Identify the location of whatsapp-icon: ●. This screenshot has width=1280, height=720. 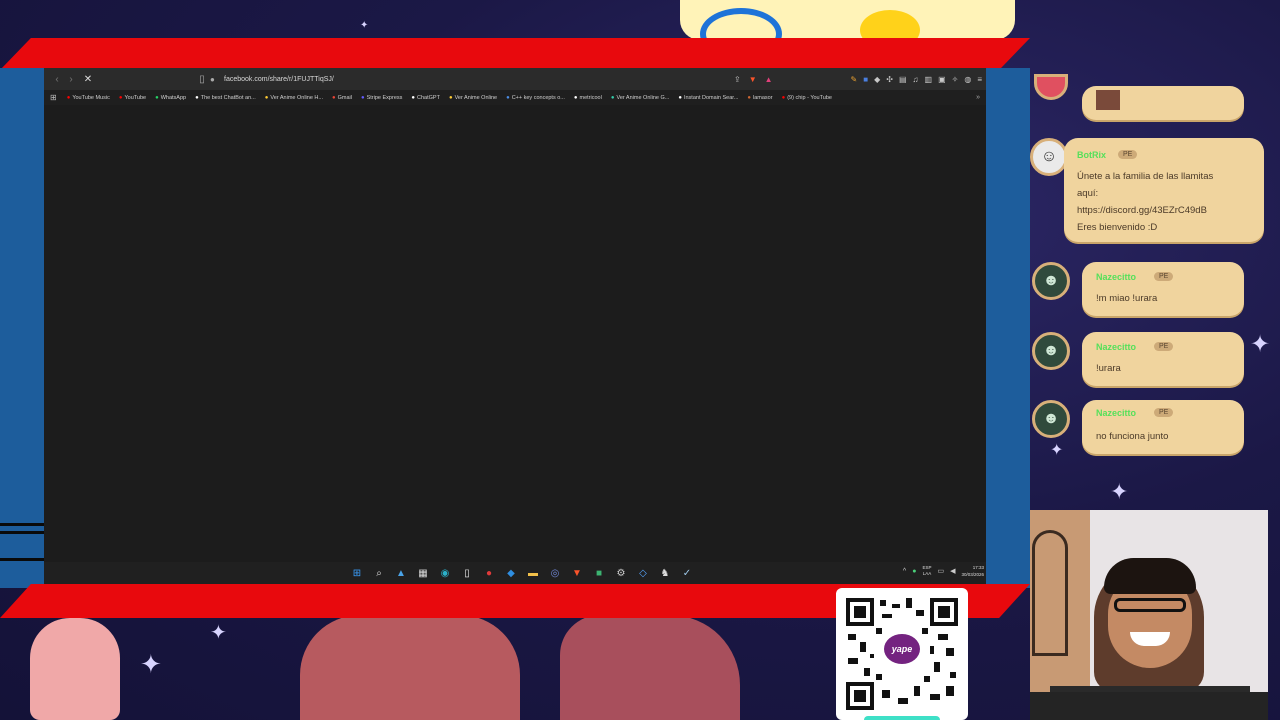
(157, 97).